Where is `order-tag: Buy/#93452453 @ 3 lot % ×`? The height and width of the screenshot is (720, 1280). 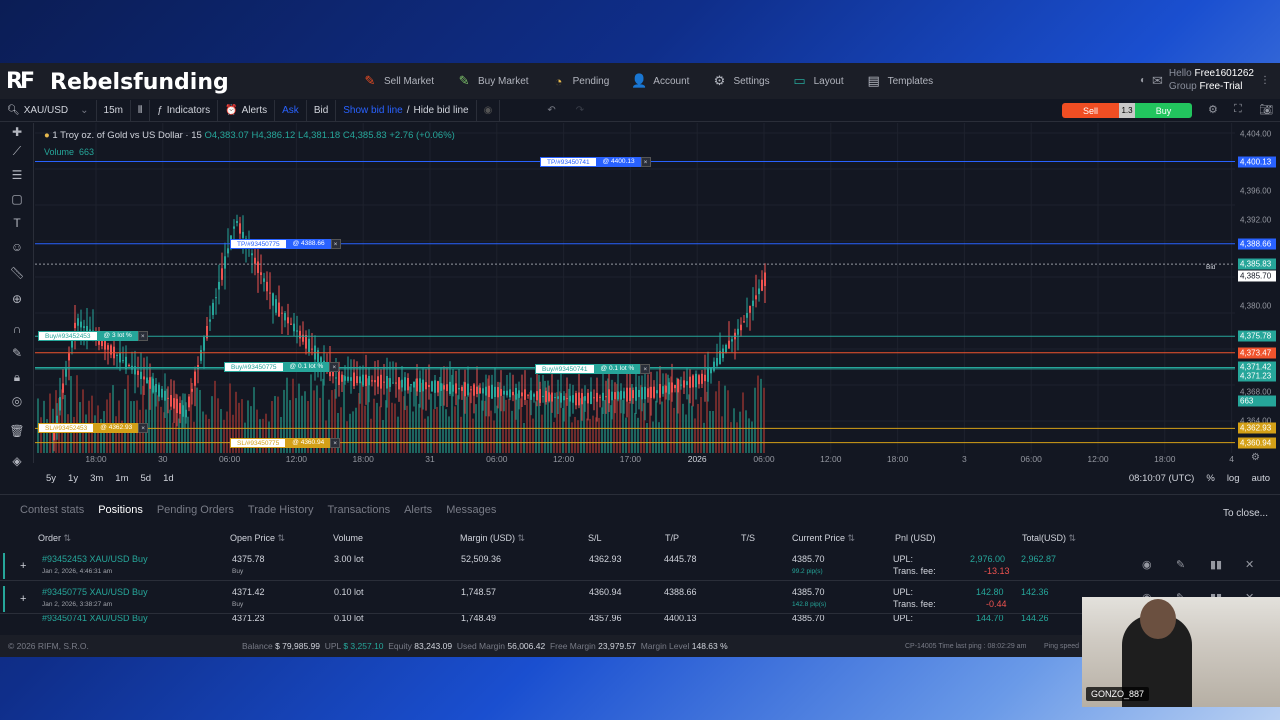
order-tag: Buy/#93452453 @ 3 lot % × is located at coordinates (93, 336).